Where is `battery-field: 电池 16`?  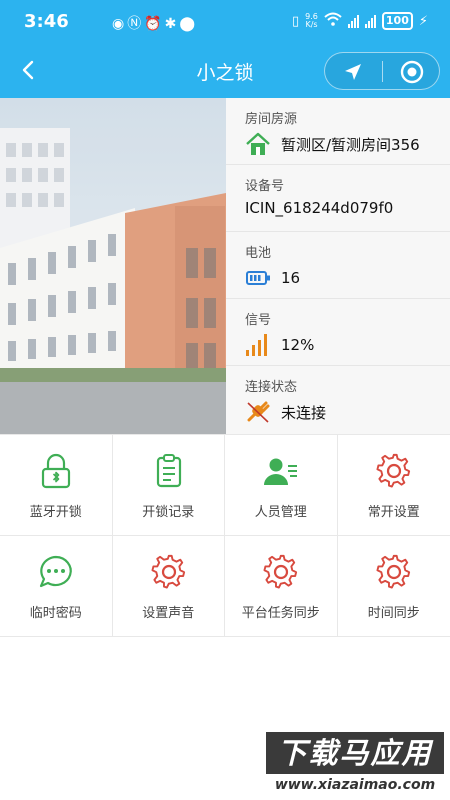 battery-field: 电池 16 is located at coordinates (338, 265).